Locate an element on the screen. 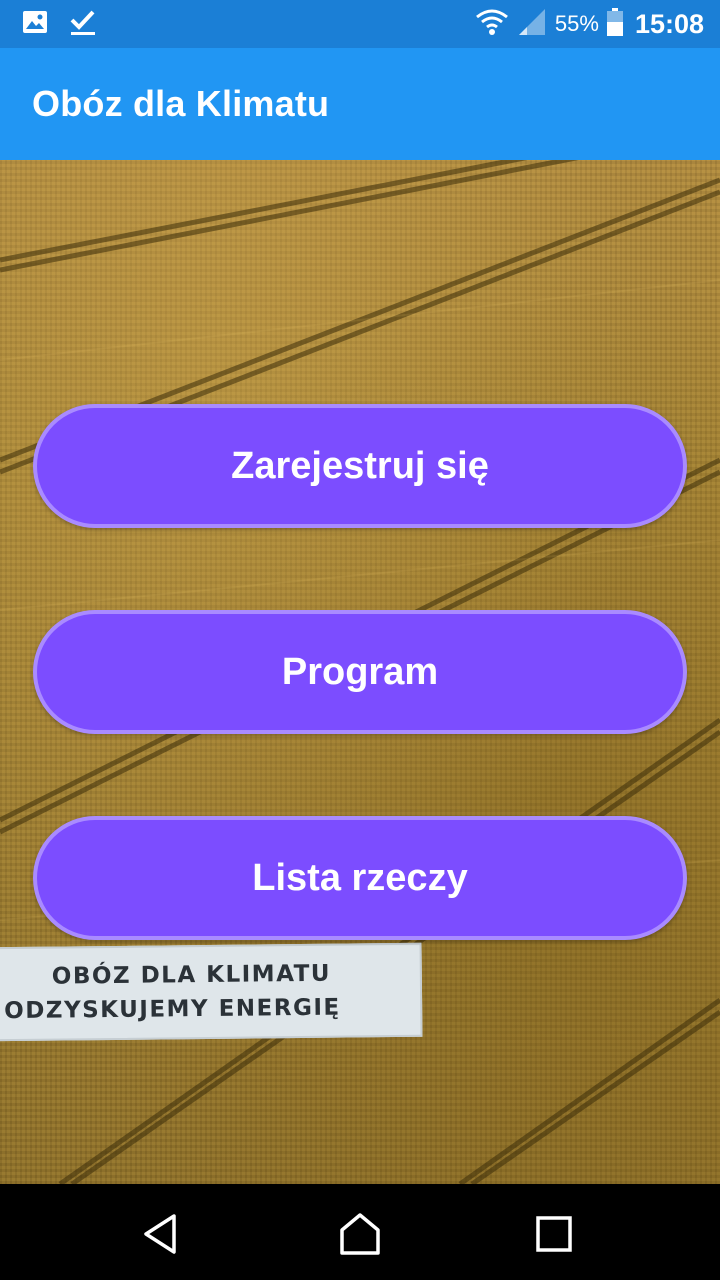 Image resolution: width=720 pixels, height=1280 pixels. wifi-icon is located at coordinates (492, 24).